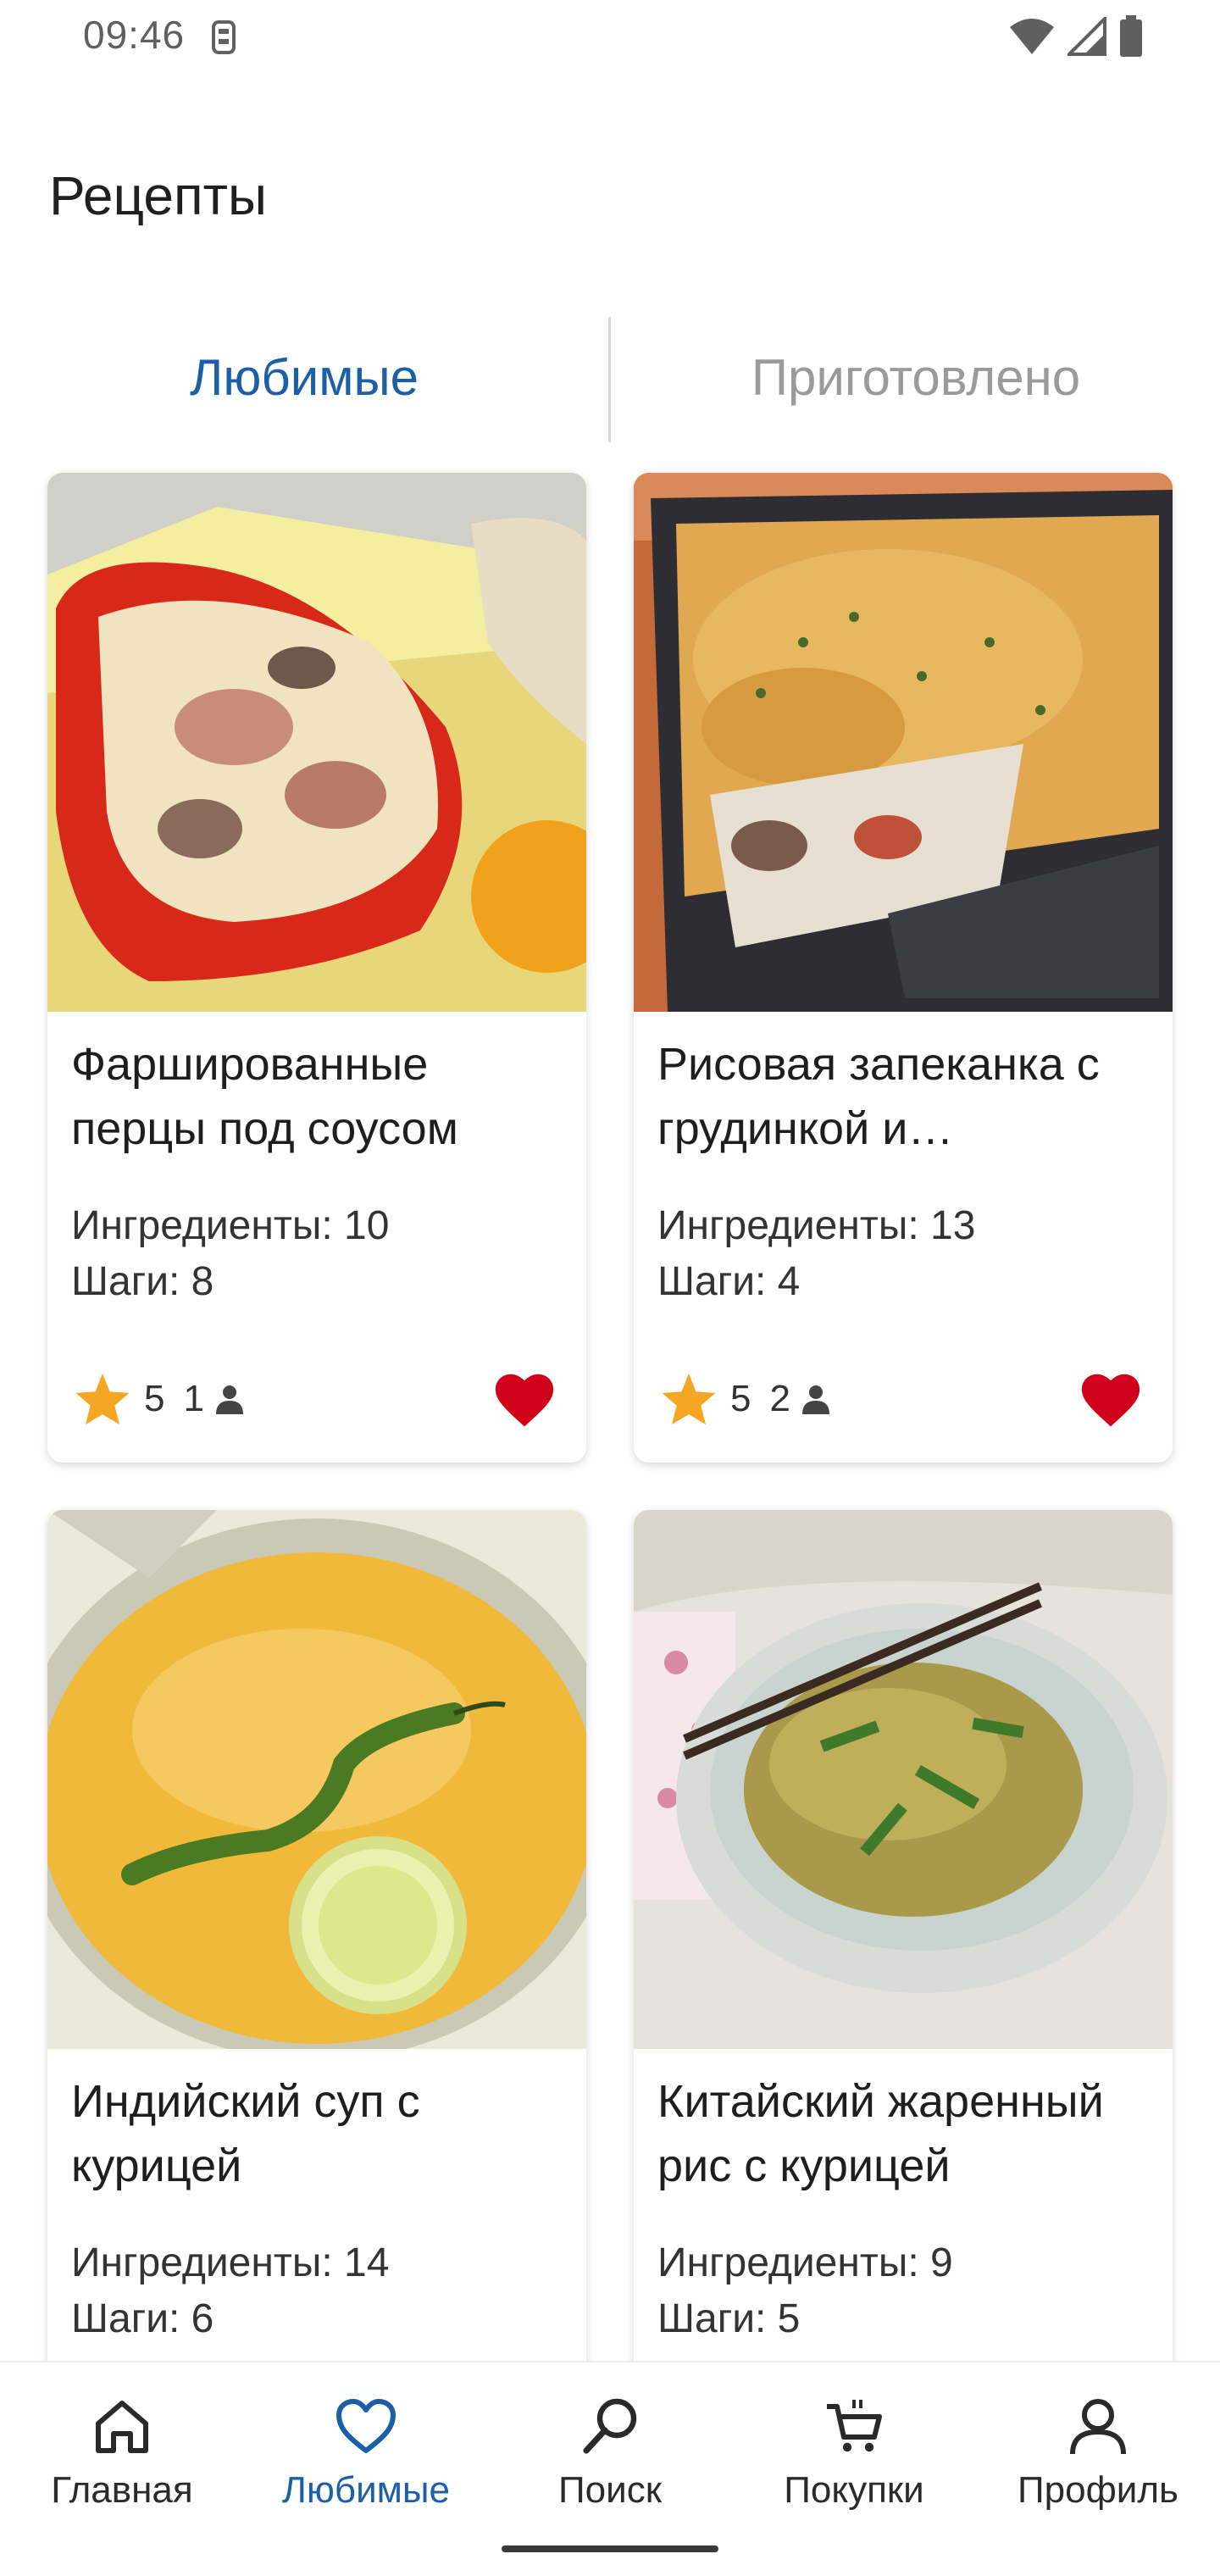 This screenshot has width=1220, height=2576. I want to click on heart-icon, so click(366, 2426).